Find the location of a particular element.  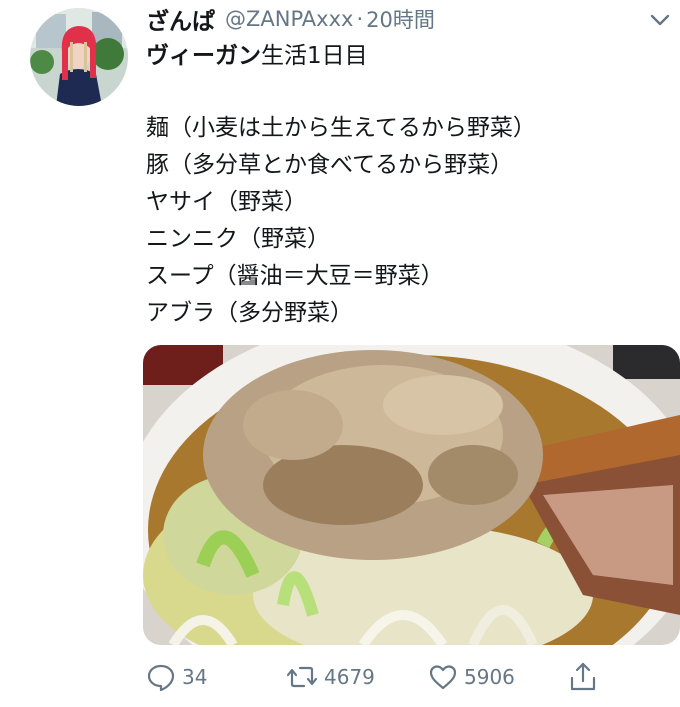

body-line: スープ（醤油＝大豆＝野菜） is located at coordinates (295, 276).